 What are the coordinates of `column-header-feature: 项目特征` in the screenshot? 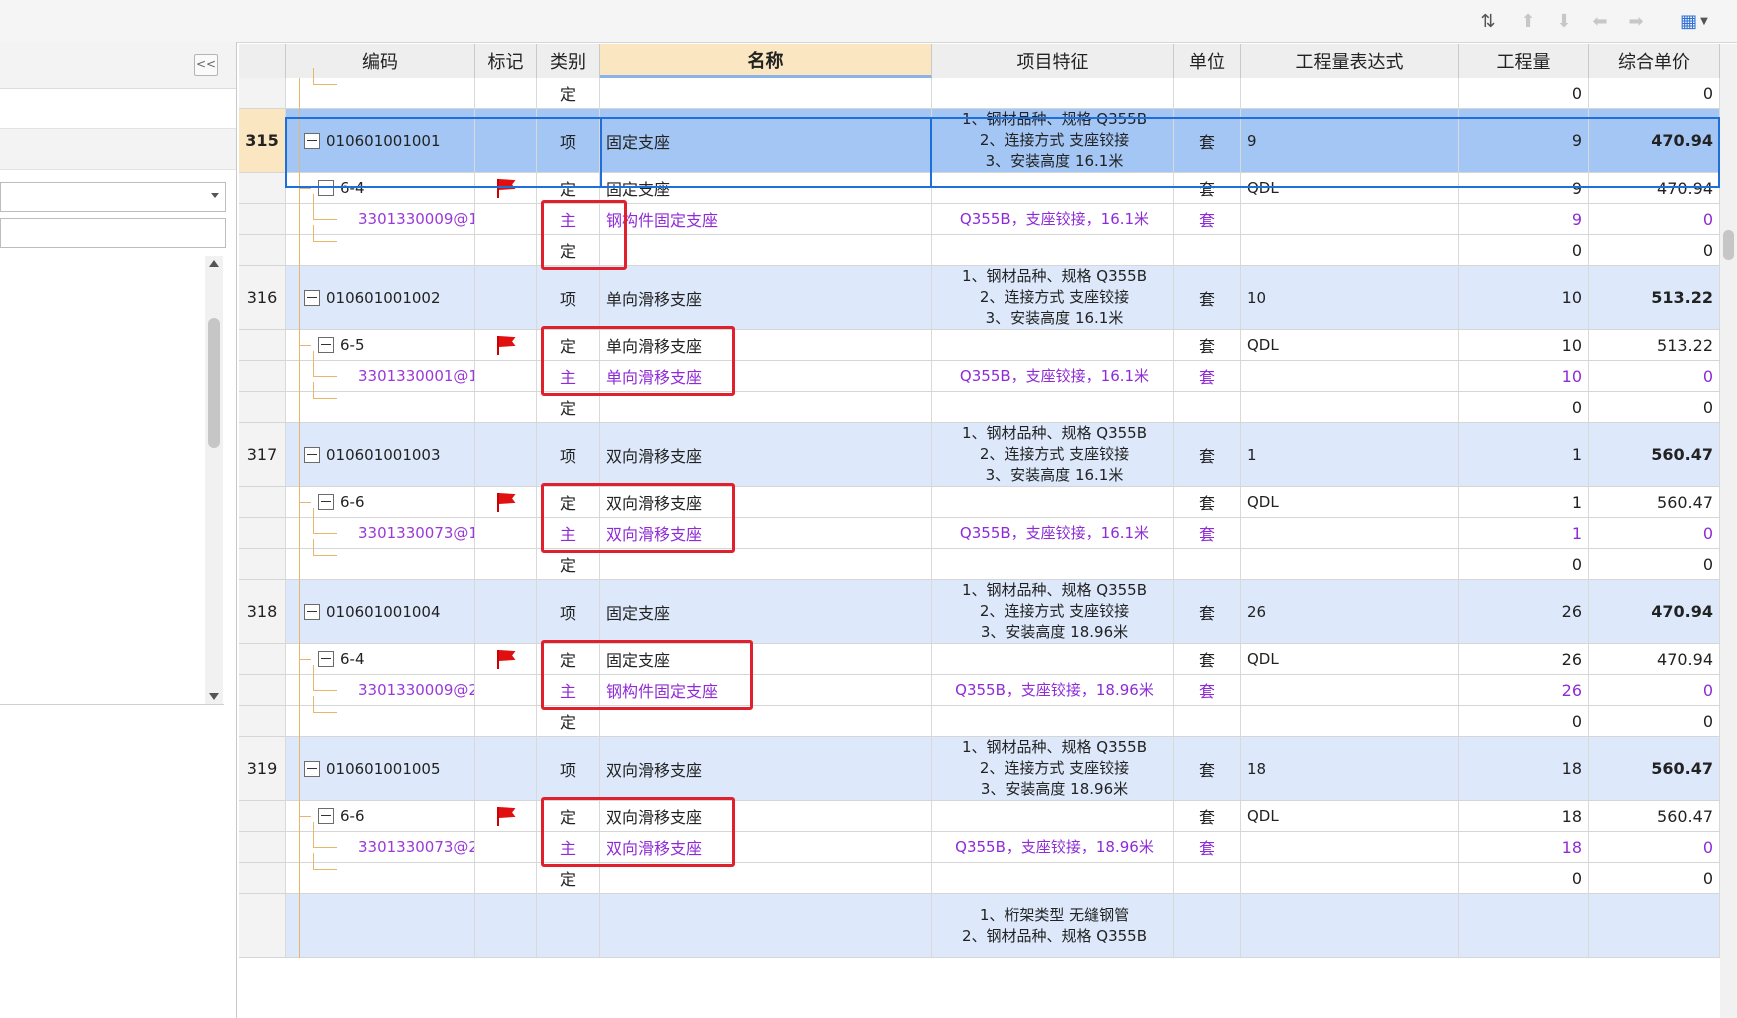 It's located at (1053, 61).